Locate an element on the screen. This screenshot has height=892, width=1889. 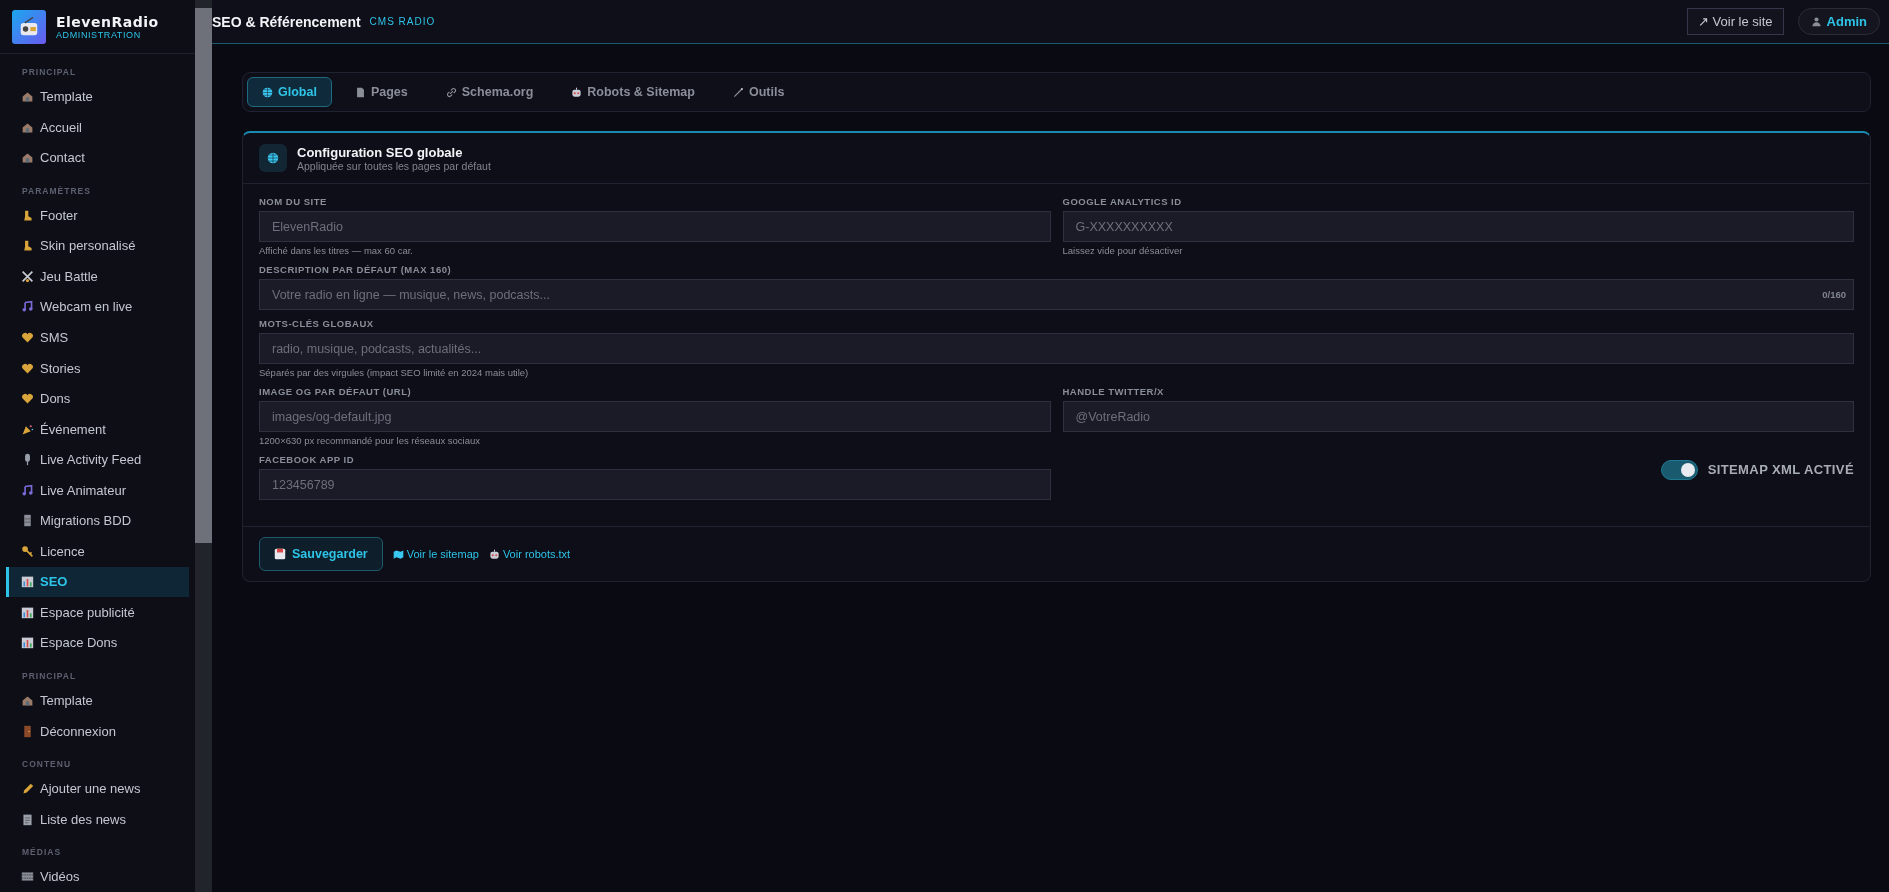
toggle-switch is located at coordinates (1679, 469).